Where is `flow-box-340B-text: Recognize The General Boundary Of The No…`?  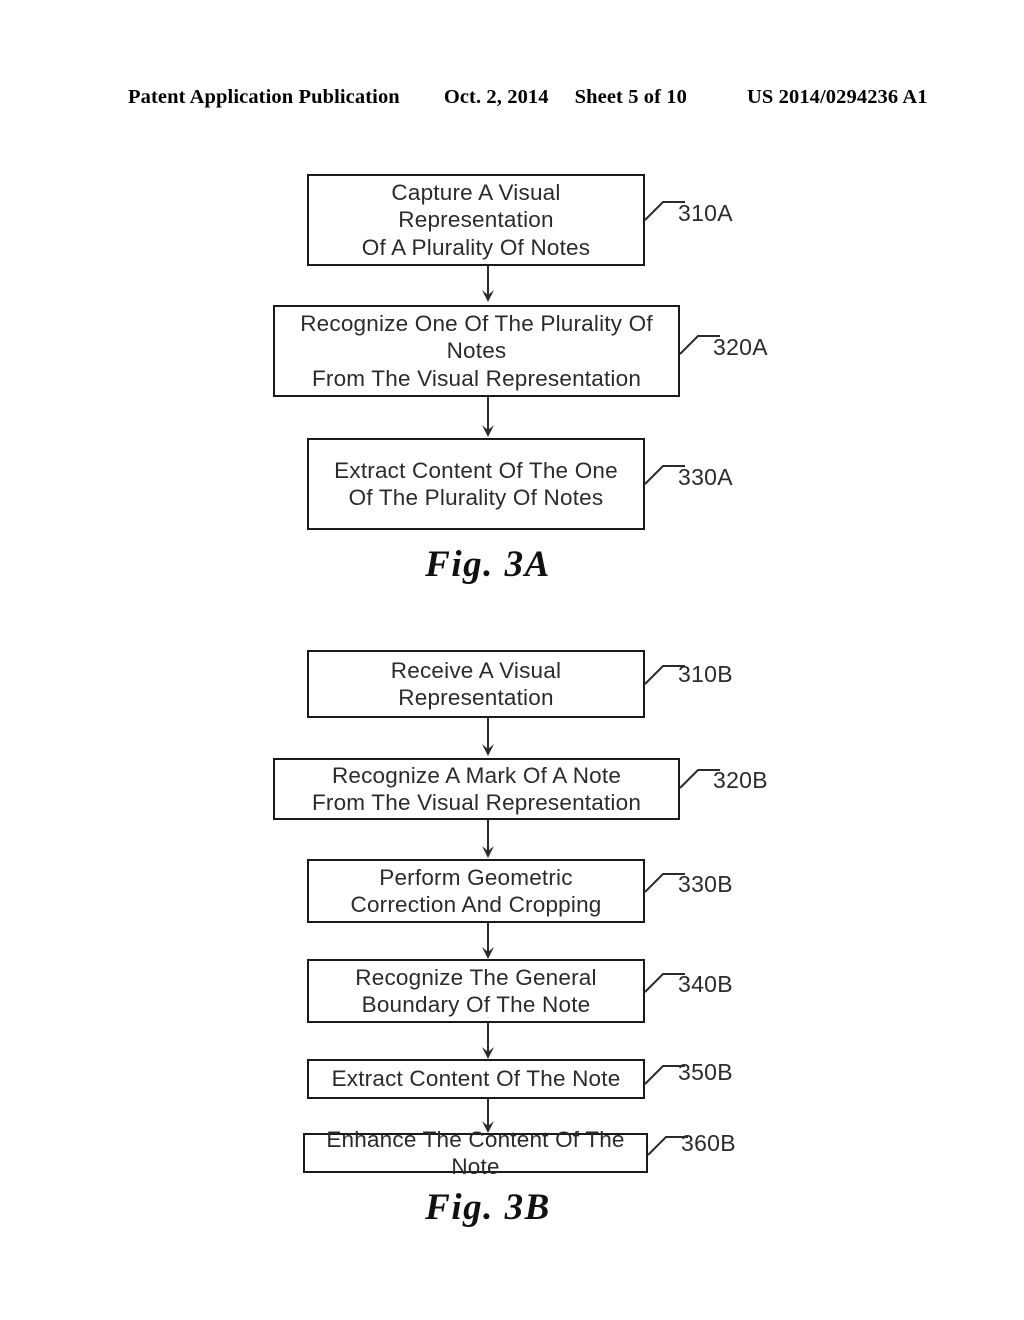 flow-box-340B-text: Recognize The General Boundary Of The No… is located at coordinates (475, 991).